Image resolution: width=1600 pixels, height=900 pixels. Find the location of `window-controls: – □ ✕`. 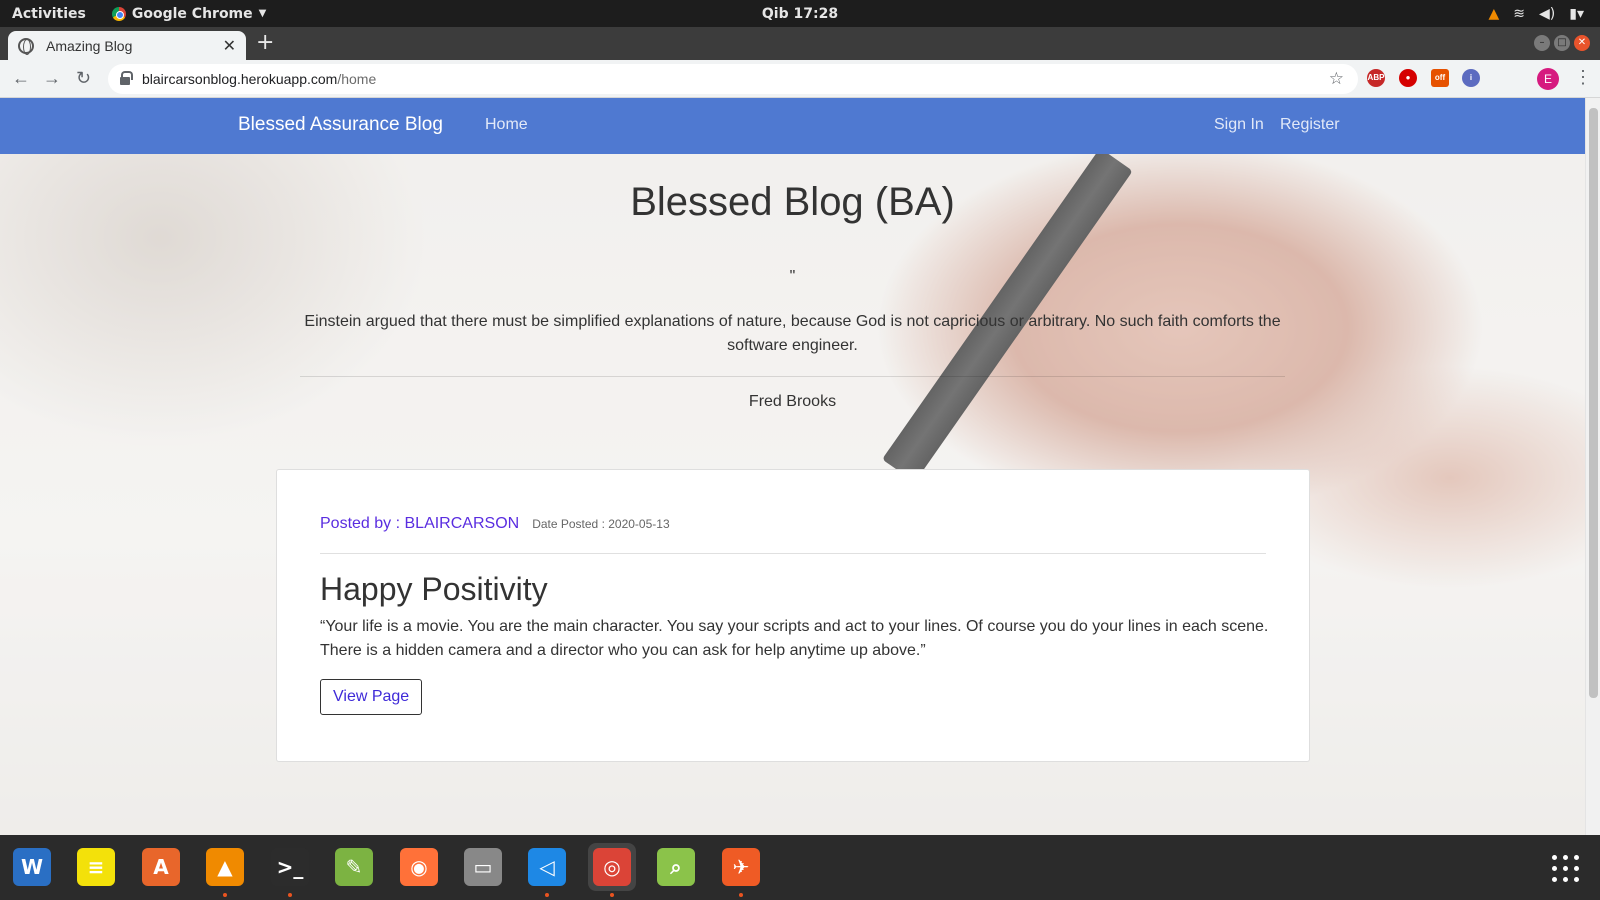

window-controls: – □ ✕ is located at coordinates (1562, 43).